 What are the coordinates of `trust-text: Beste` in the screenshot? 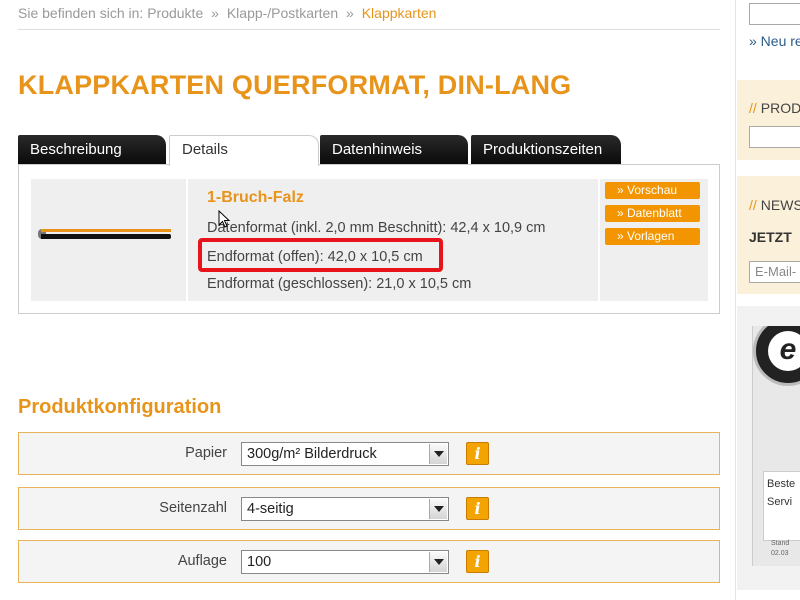 It's located at (781, 484).